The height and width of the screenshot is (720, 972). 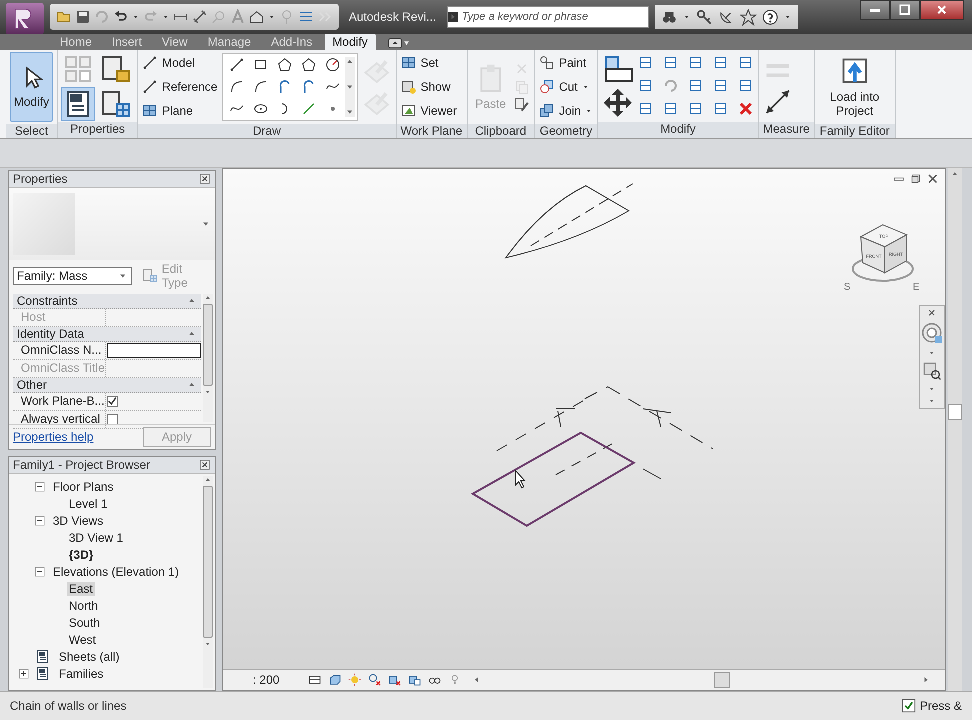 I want to click on shadows-icon, so click(x=375, y=680).